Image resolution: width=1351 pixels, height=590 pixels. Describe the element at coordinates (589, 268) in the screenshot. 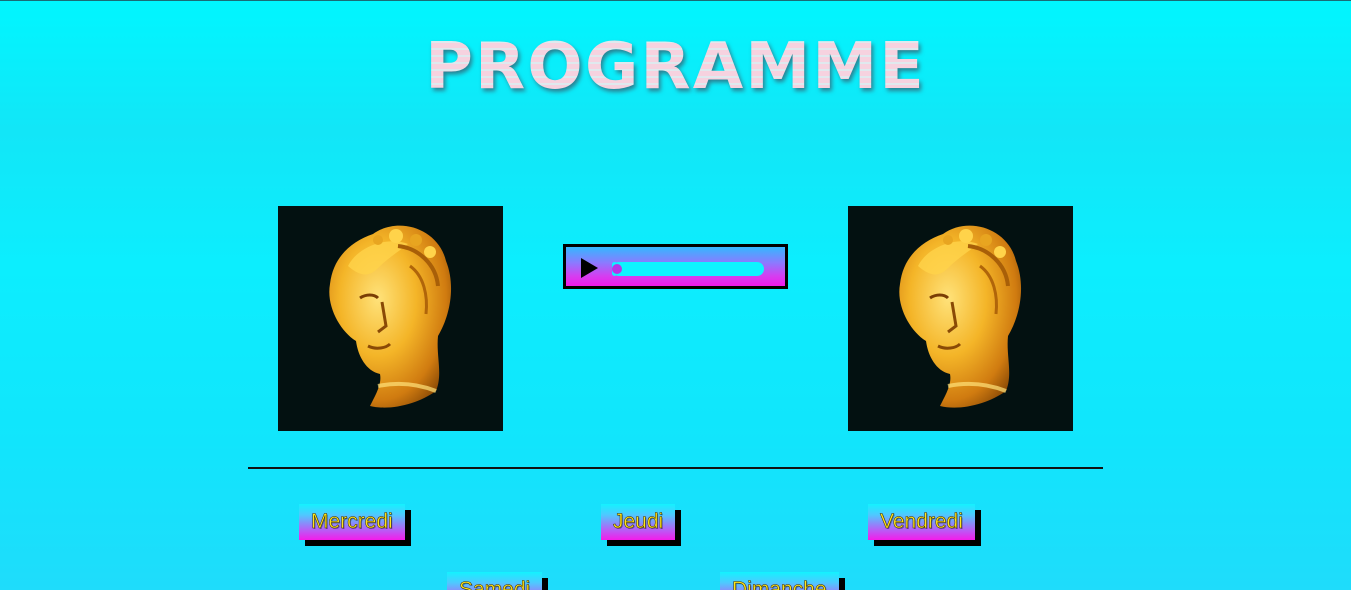

I see `play-icon` at that location.